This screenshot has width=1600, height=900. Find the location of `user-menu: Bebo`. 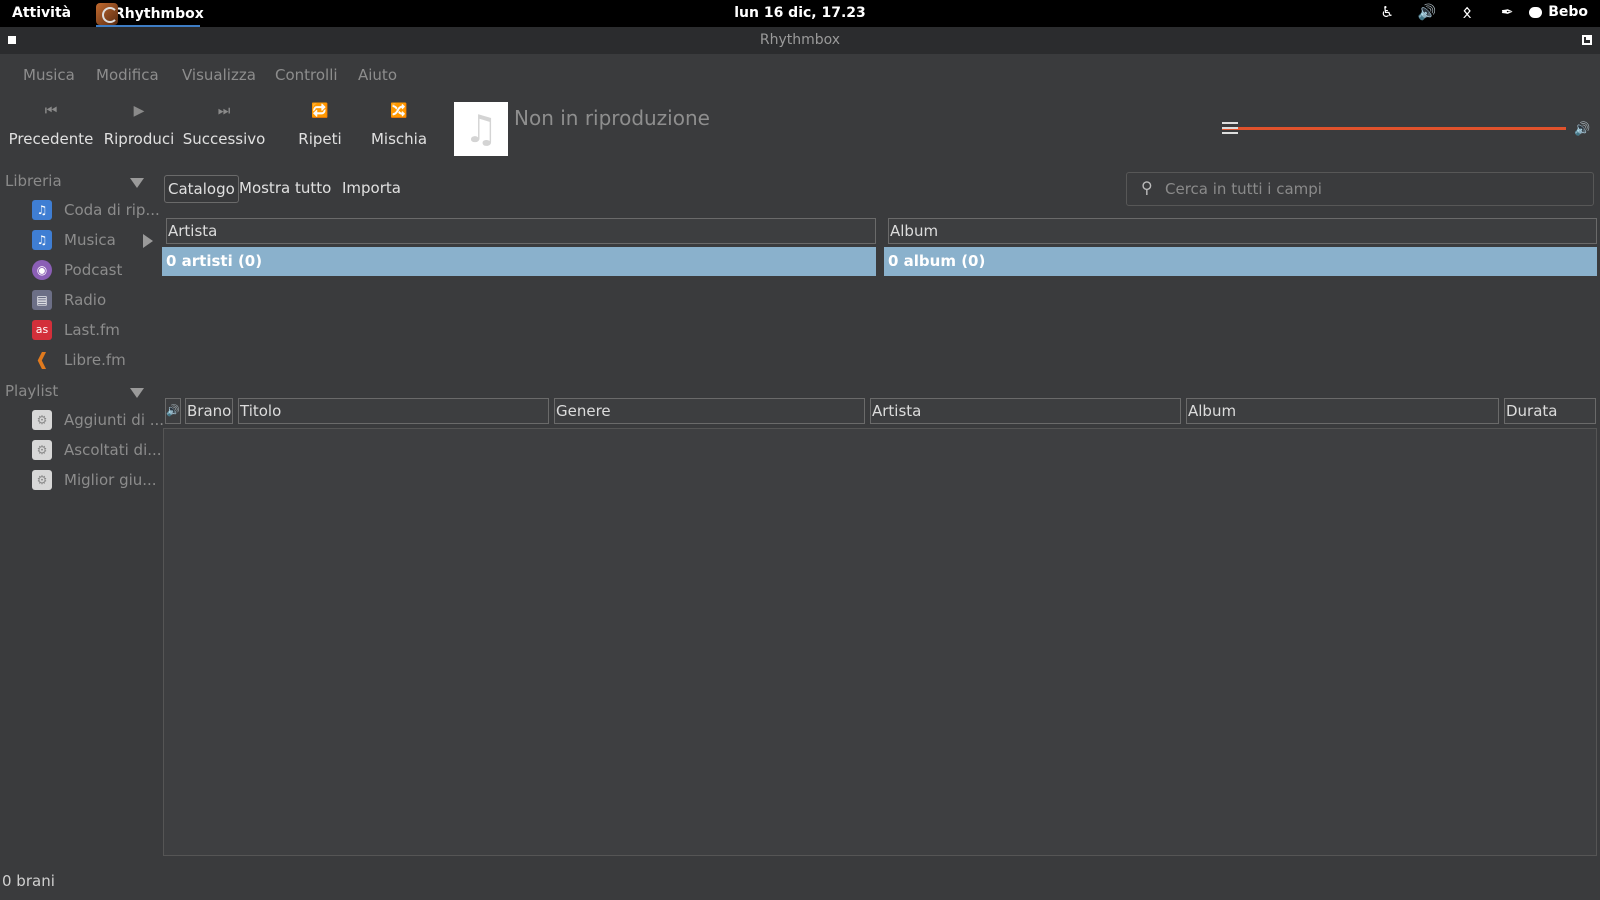

user-menu: Bebo is located at coordinates (1558, 12).